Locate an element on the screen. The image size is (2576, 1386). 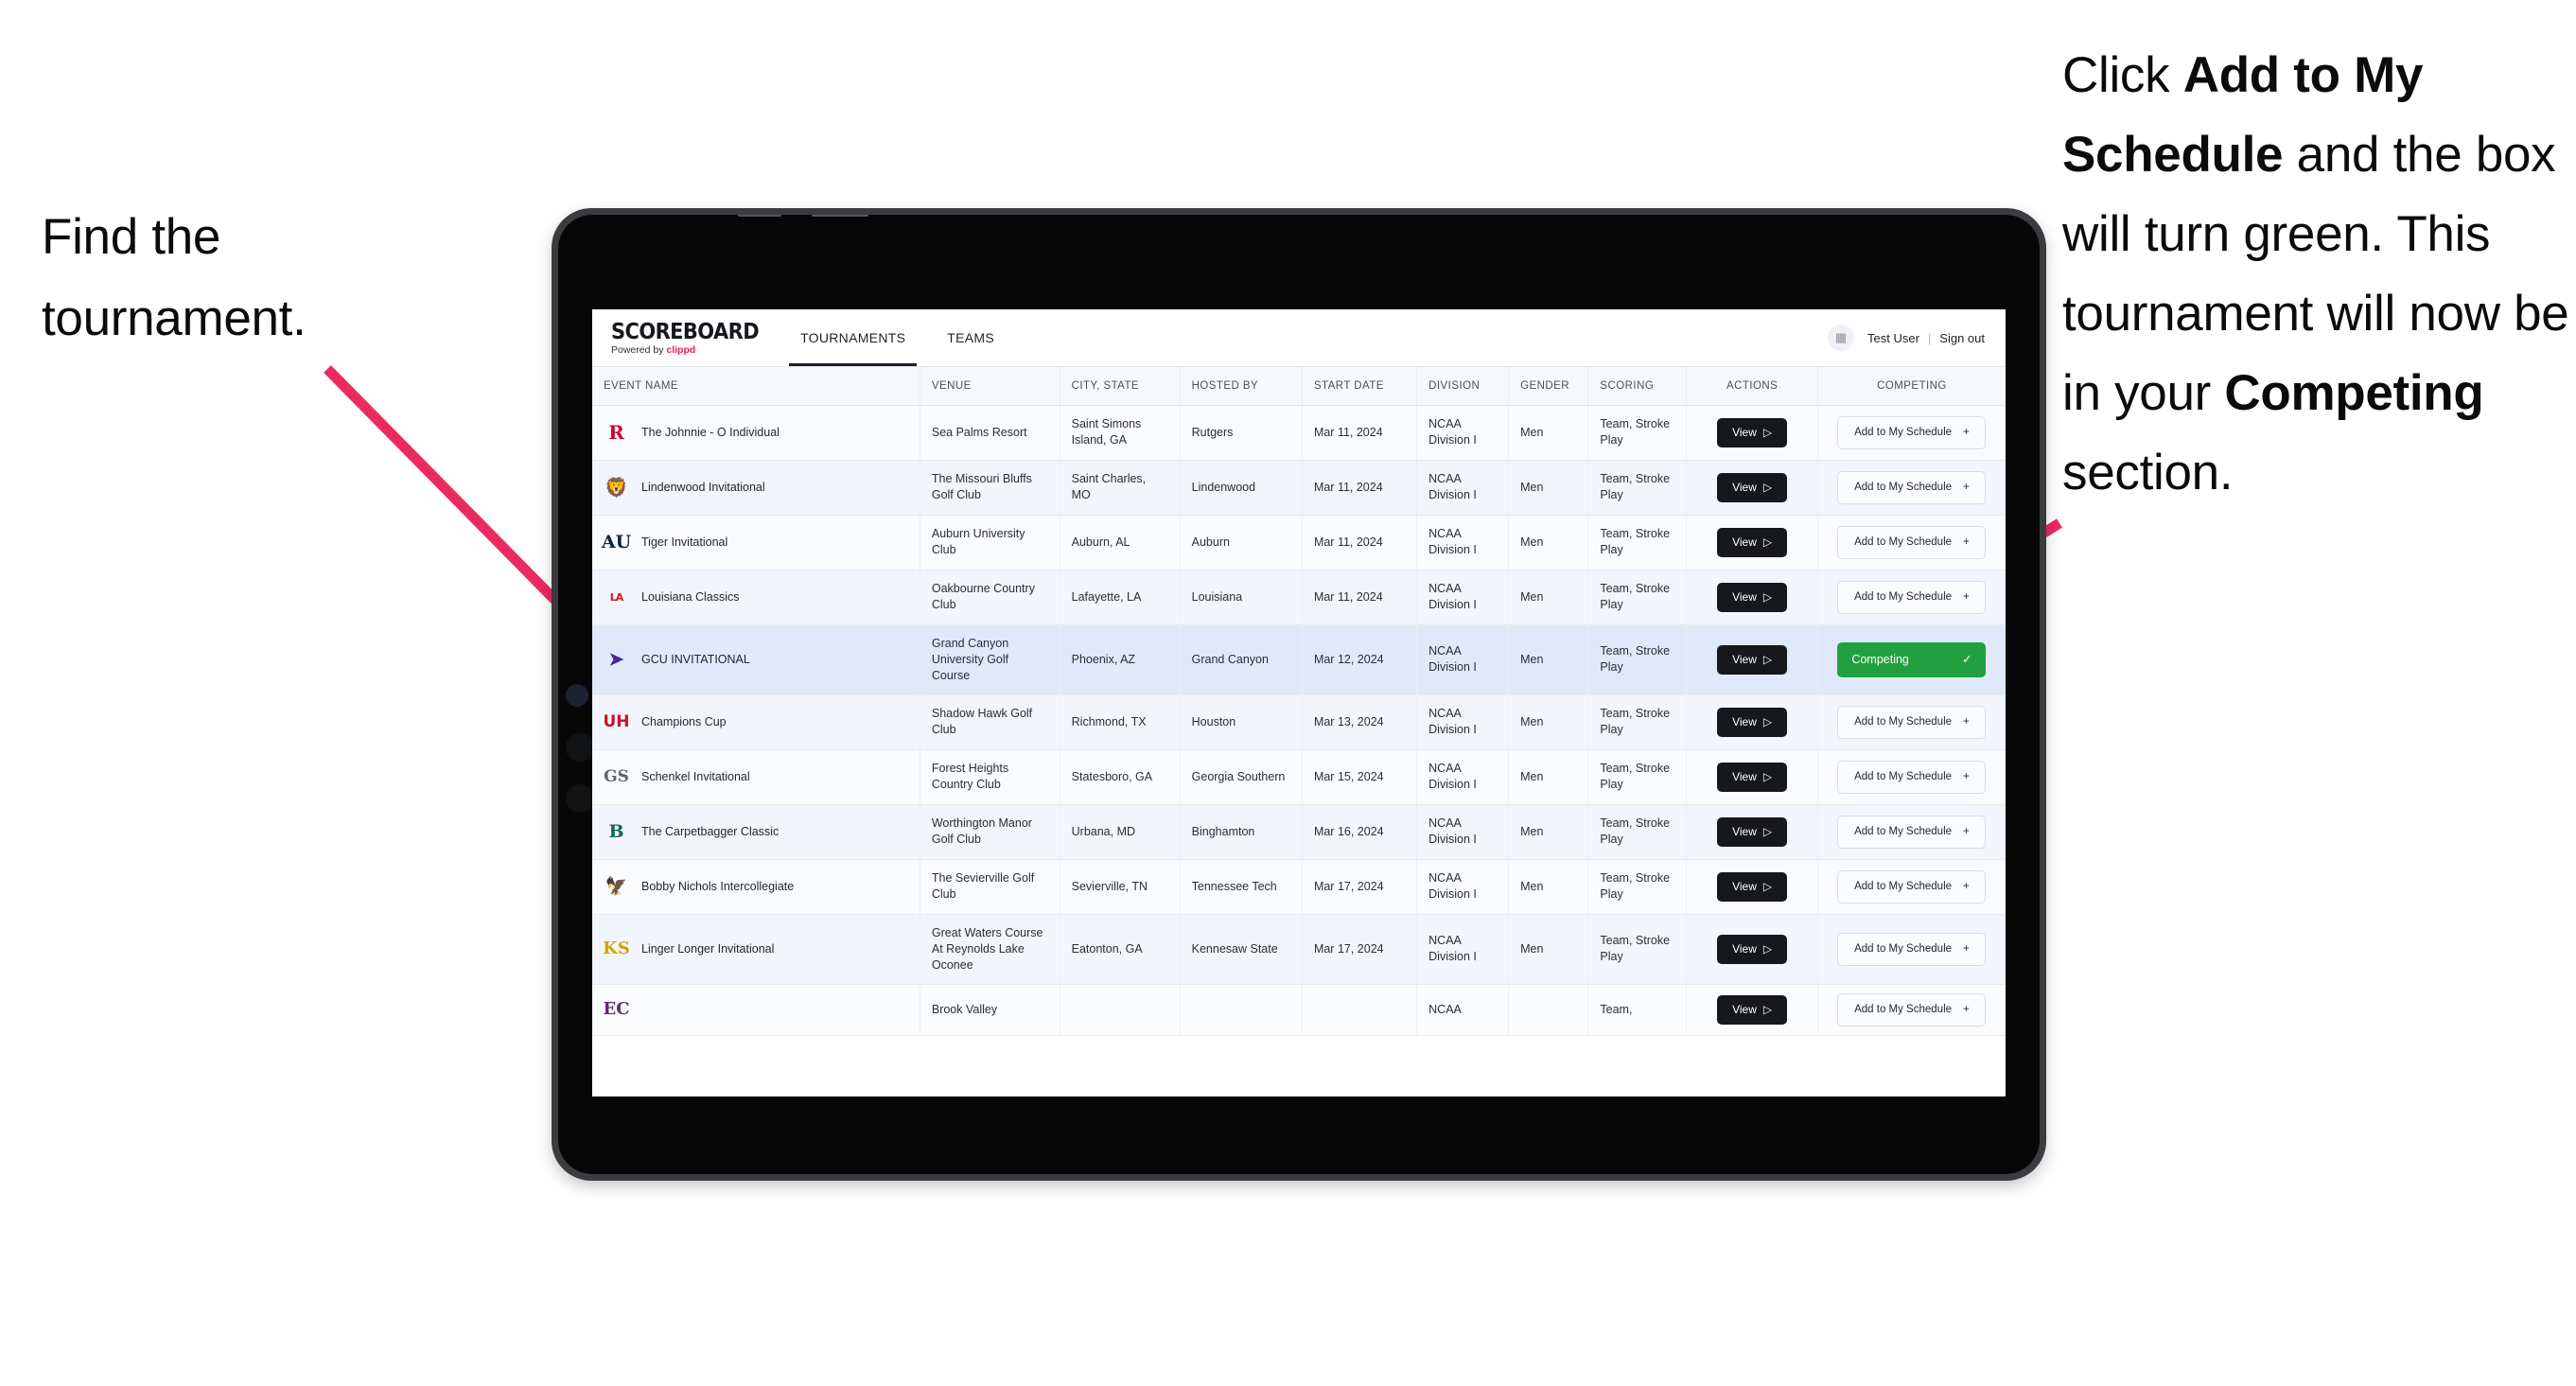
cell-hosted-by: Grand Canyon is located at coordinates (1242, 659).